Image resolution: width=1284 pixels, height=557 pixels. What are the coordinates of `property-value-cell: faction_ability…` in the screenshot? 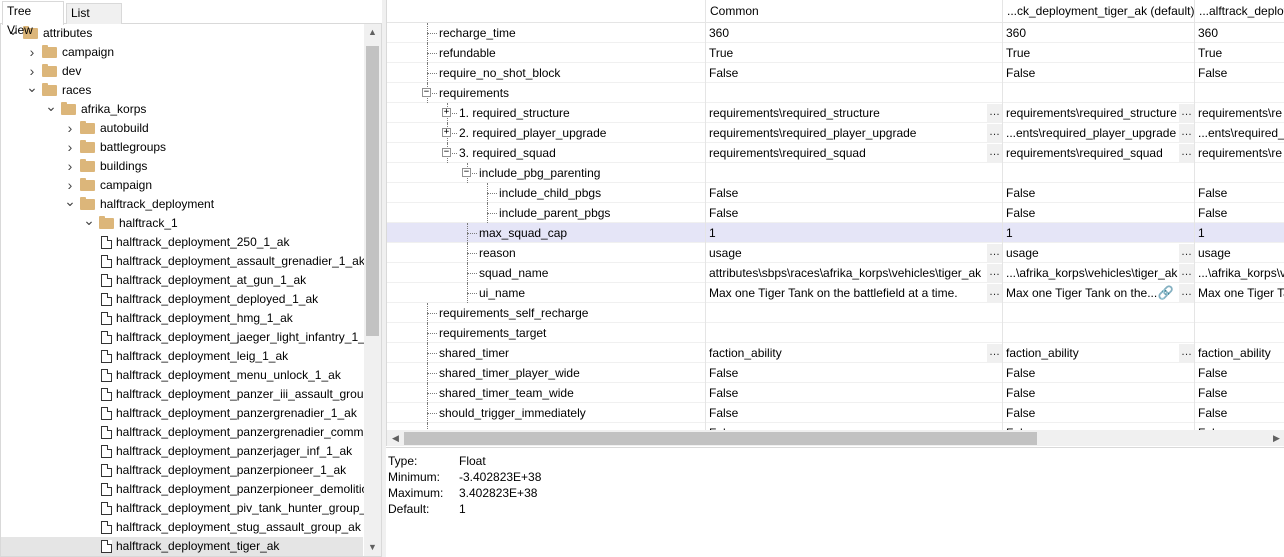 It's located at (1099, 353).